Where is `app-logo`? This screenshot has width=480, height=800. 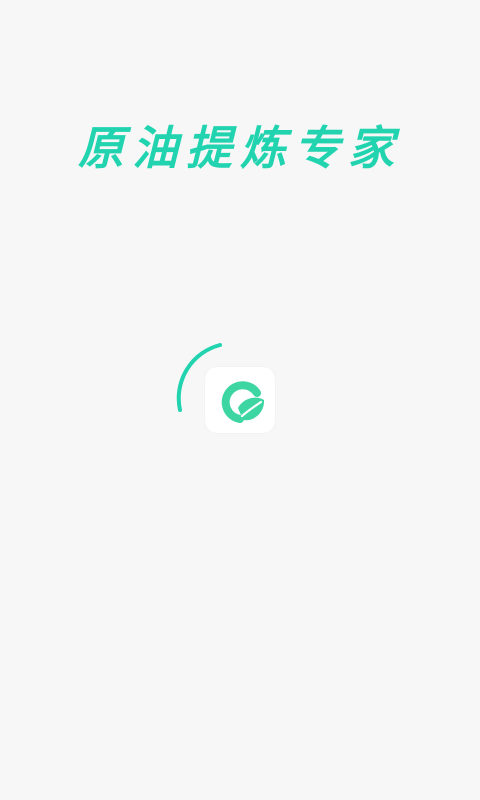 app-logo is located at coordinates (240, 400).